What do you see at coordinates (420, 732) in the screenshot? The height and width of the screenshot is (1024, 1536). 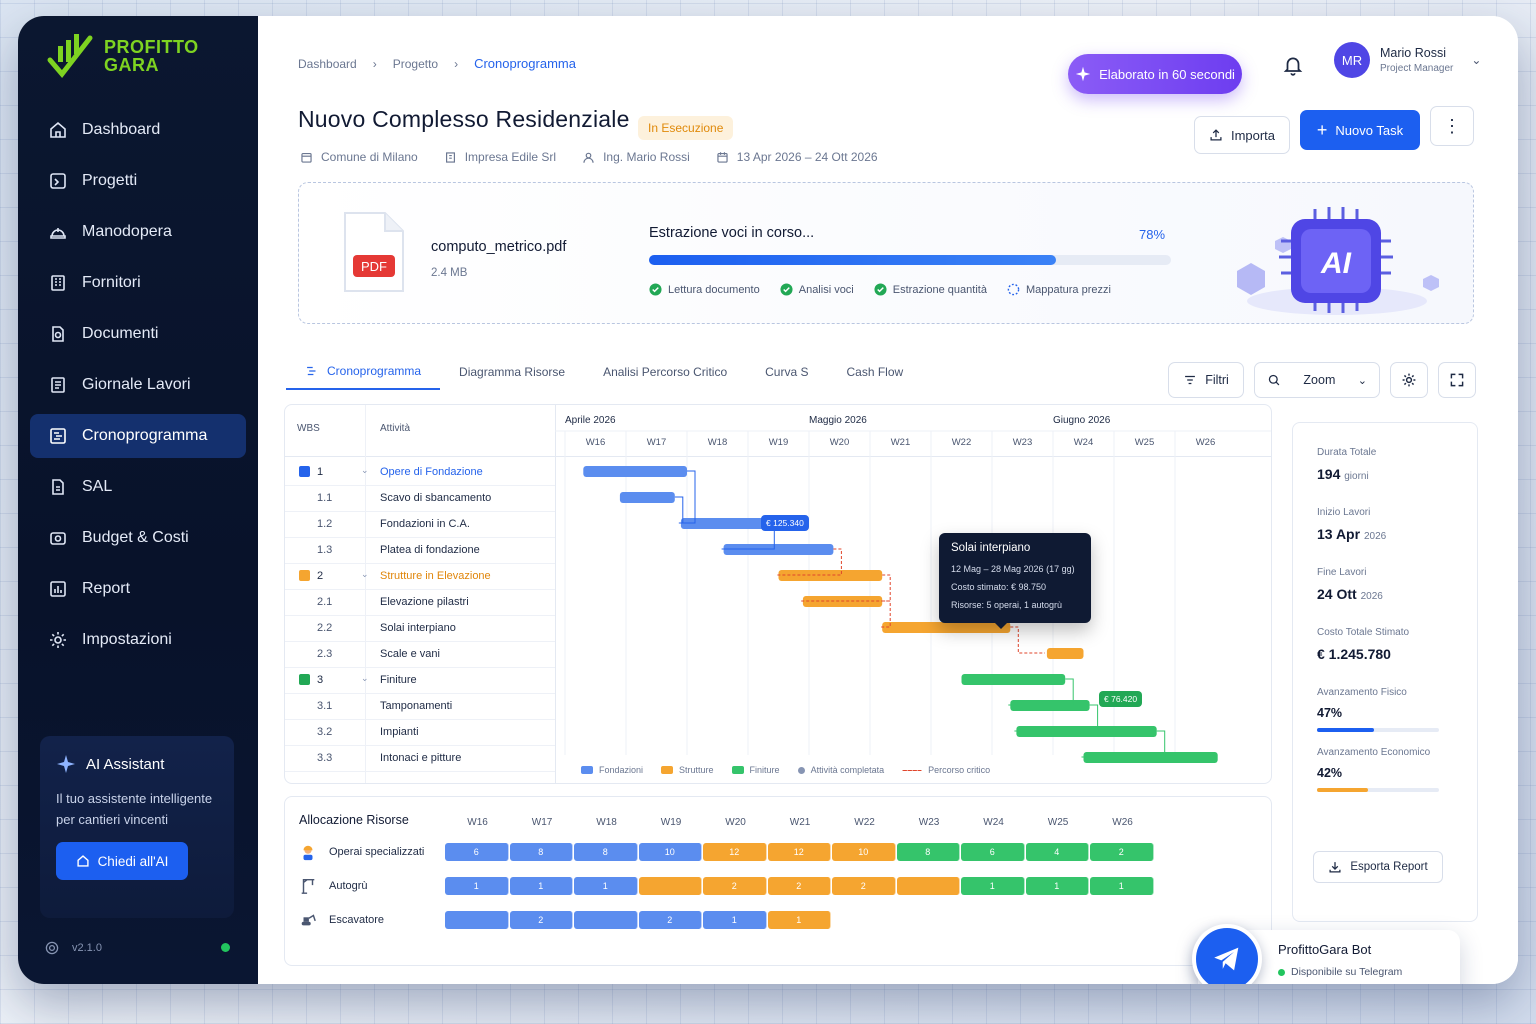 I see `gantt-row: 3.2 Impianti` at bounding box center [420, 732].